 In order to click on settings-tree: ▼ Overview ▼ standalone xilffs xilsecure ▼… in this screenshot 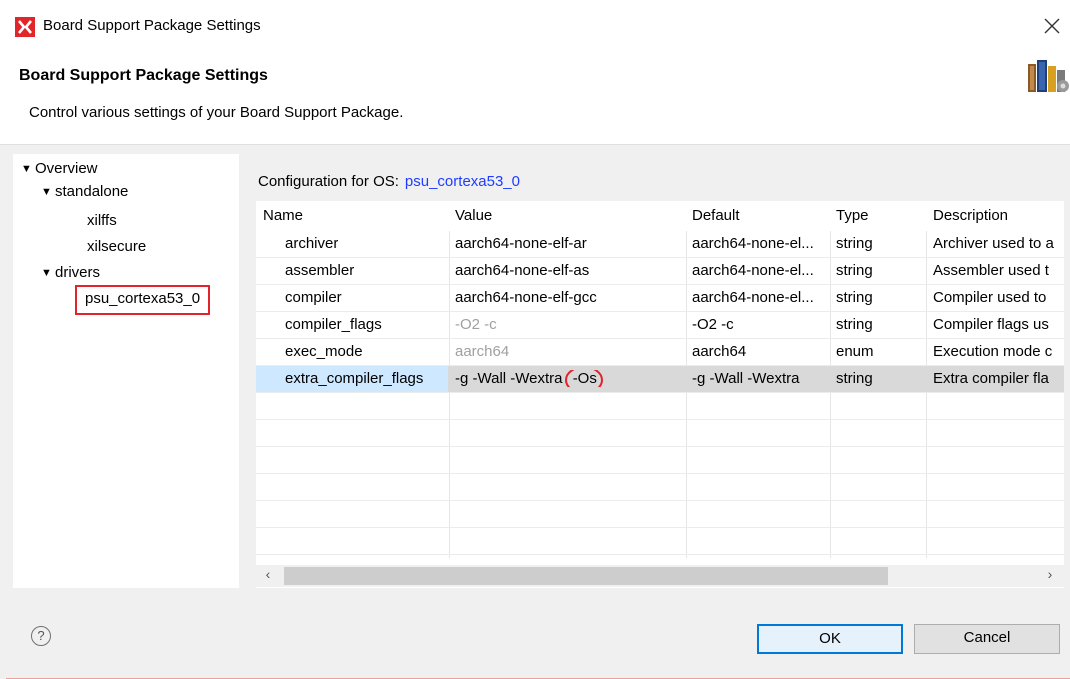, I will do `click(126, 371)`.